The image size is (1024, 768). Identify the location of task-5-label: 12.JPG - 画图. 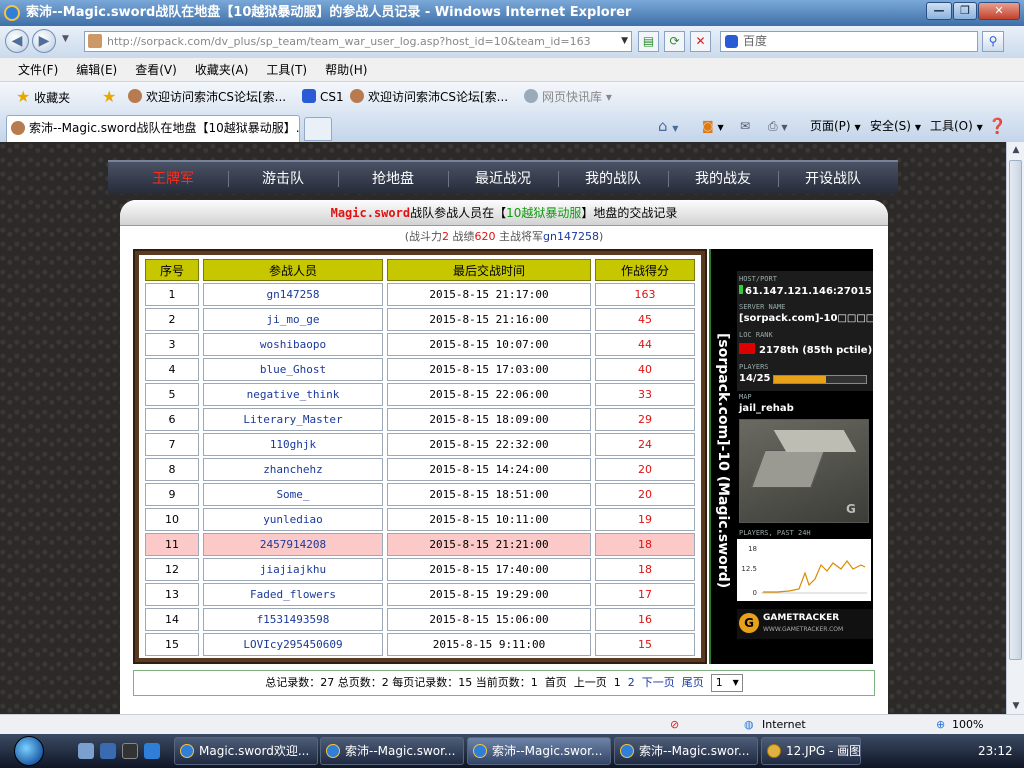
(823, 751).